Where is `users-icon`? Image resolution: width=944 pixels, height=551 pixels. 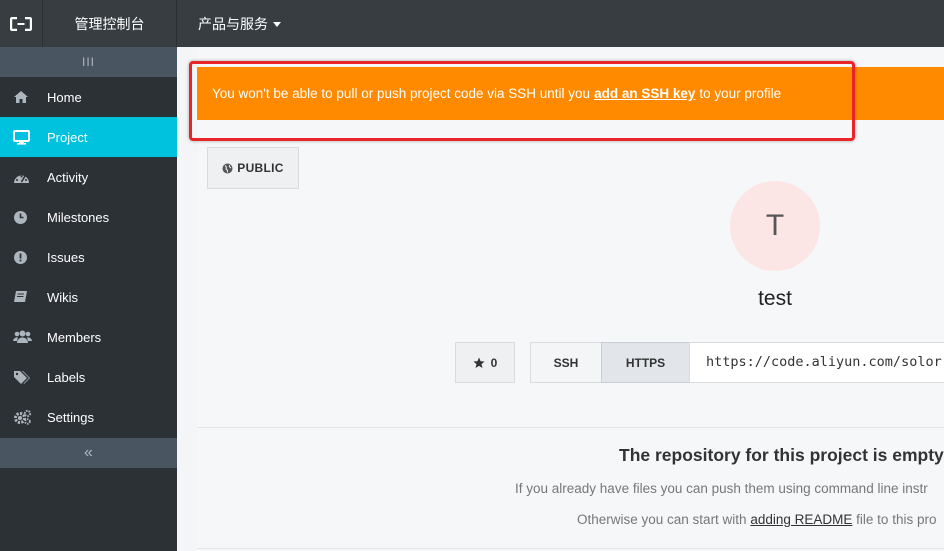 users-icon is located at coordinates (23, 337).